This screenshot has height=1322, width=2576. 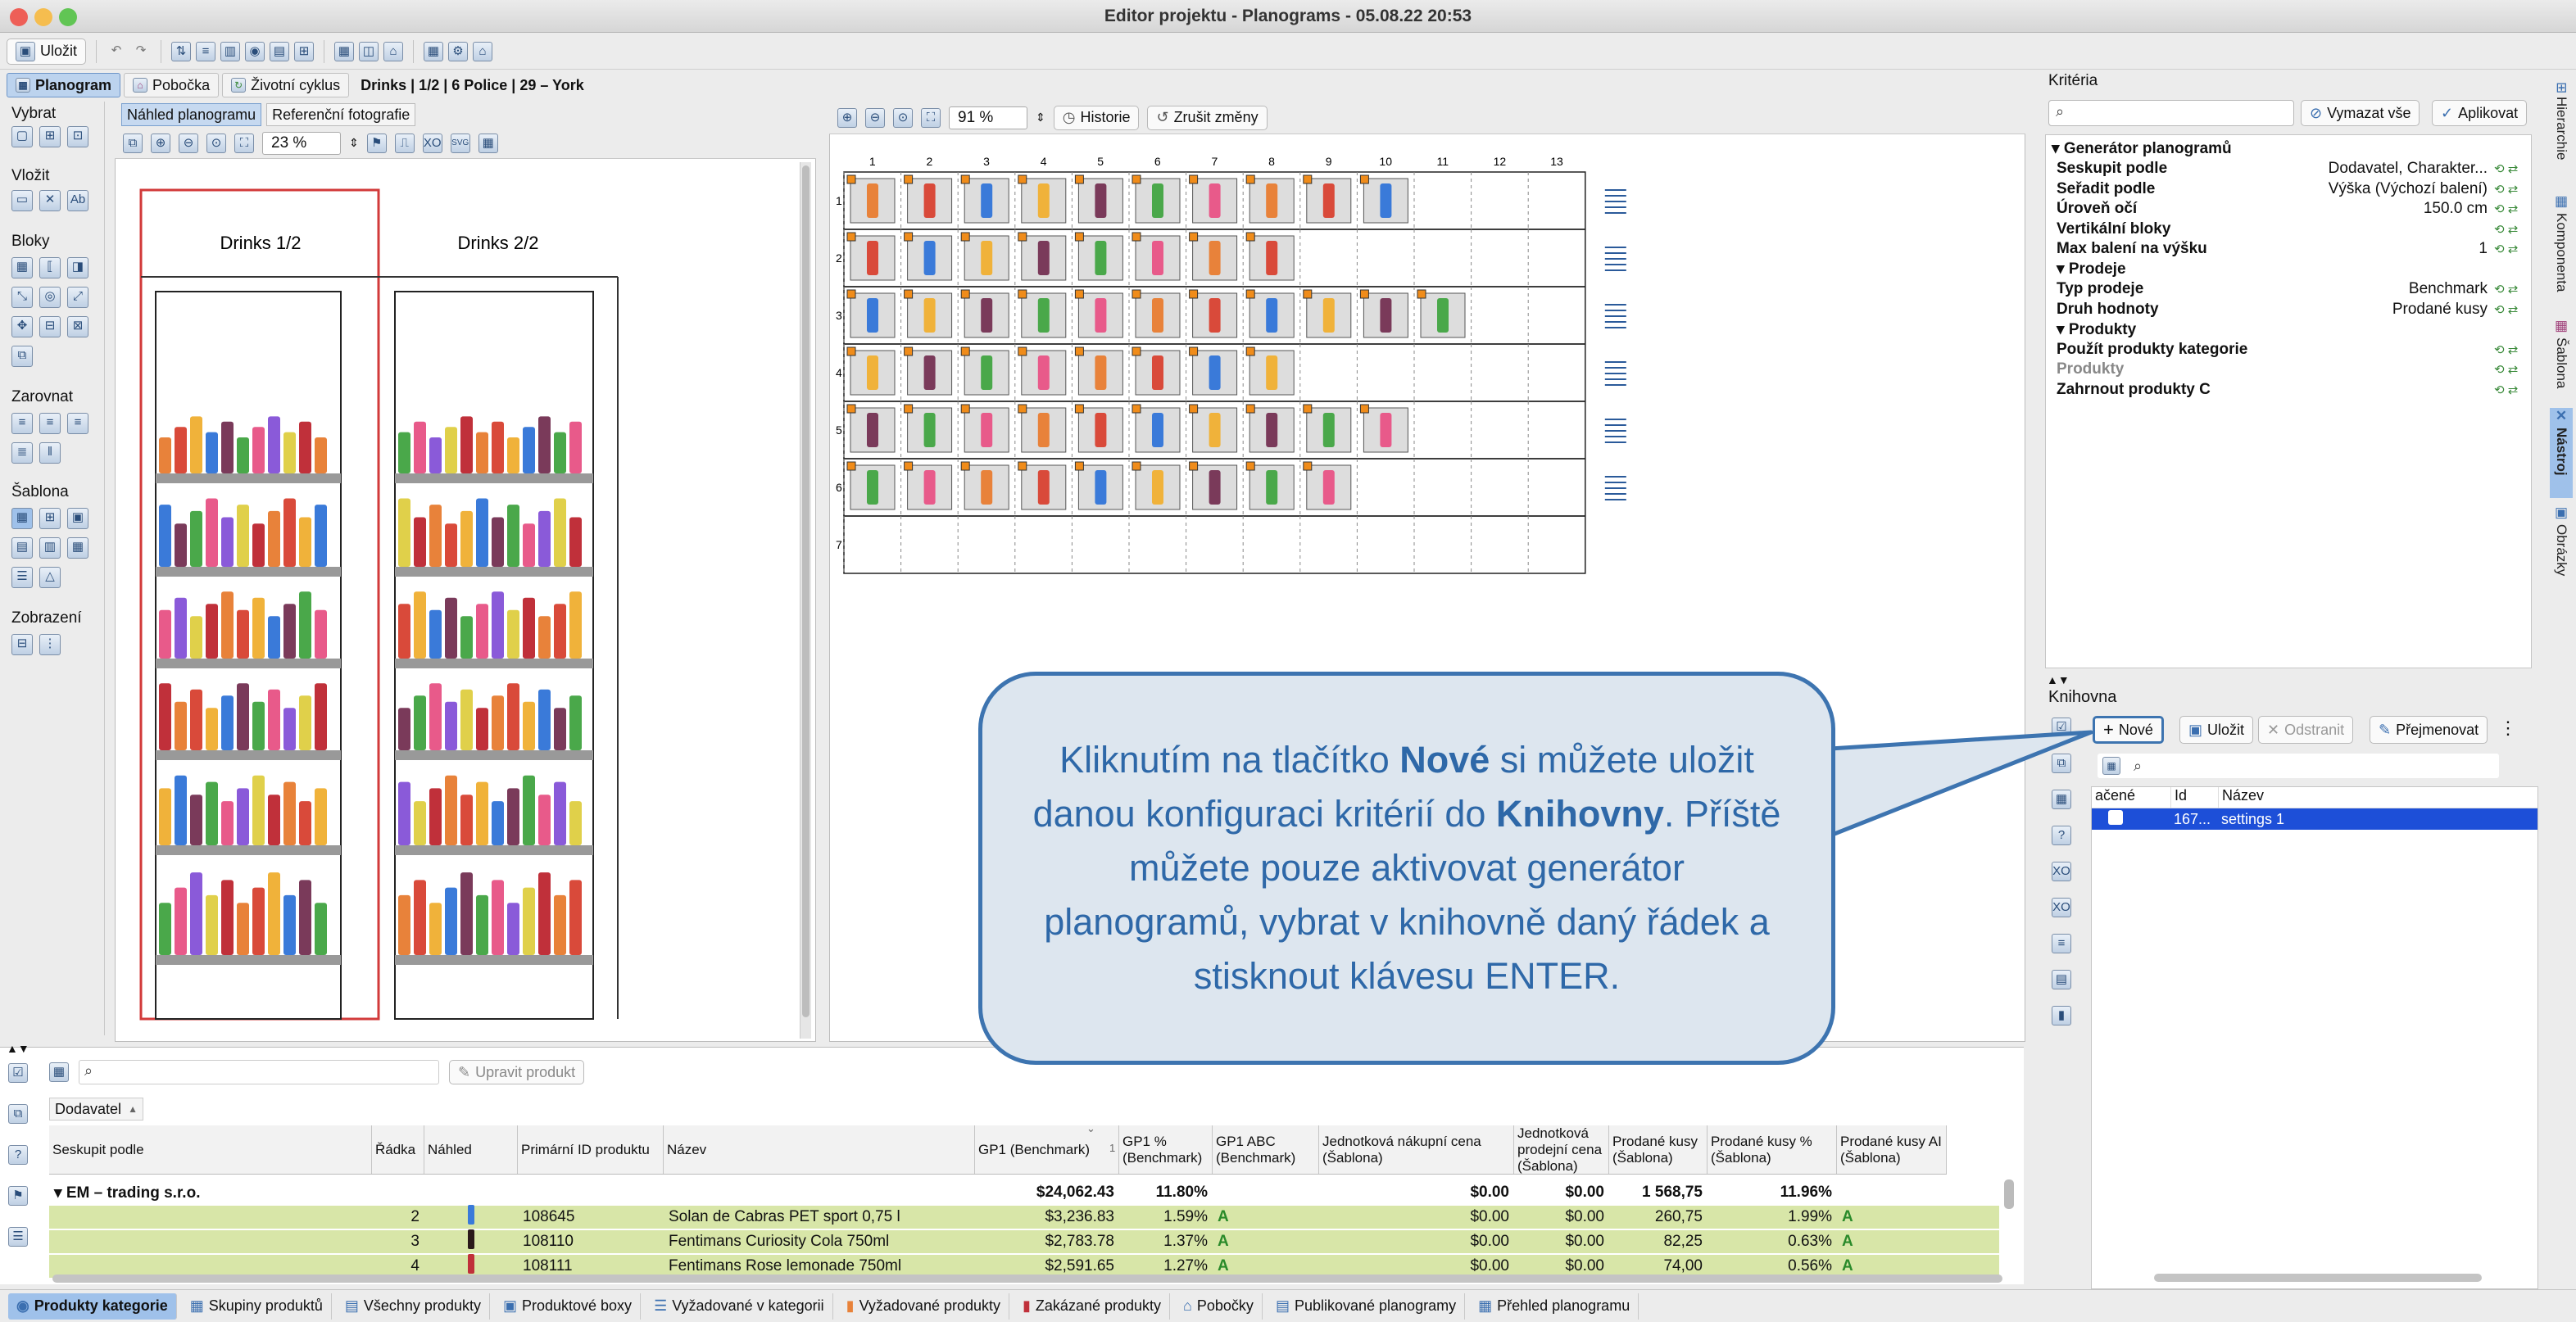 I want to click on criteria-row: Druh hodnoty Prodané kusy ⟲ ⇄, so click(x=2292, y=309).